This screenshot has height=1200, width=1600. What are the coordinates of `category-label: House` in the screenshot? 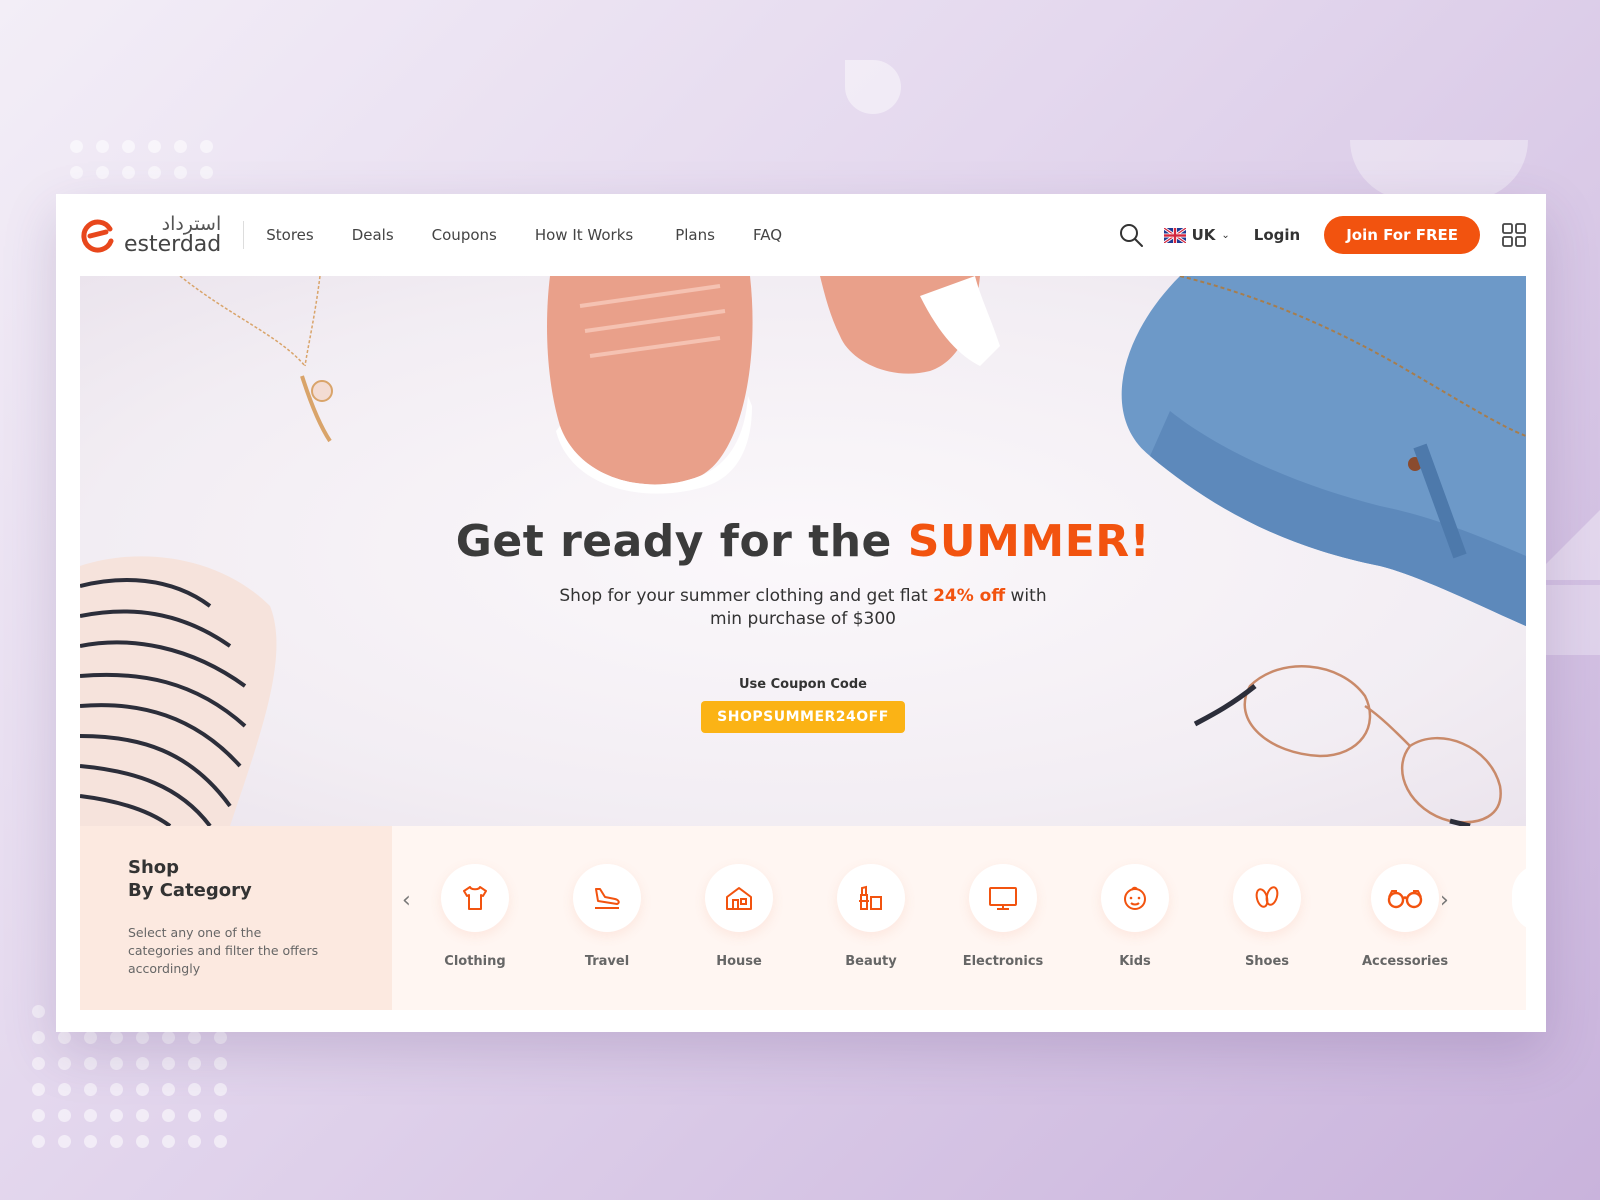 It's located at (739, 961).